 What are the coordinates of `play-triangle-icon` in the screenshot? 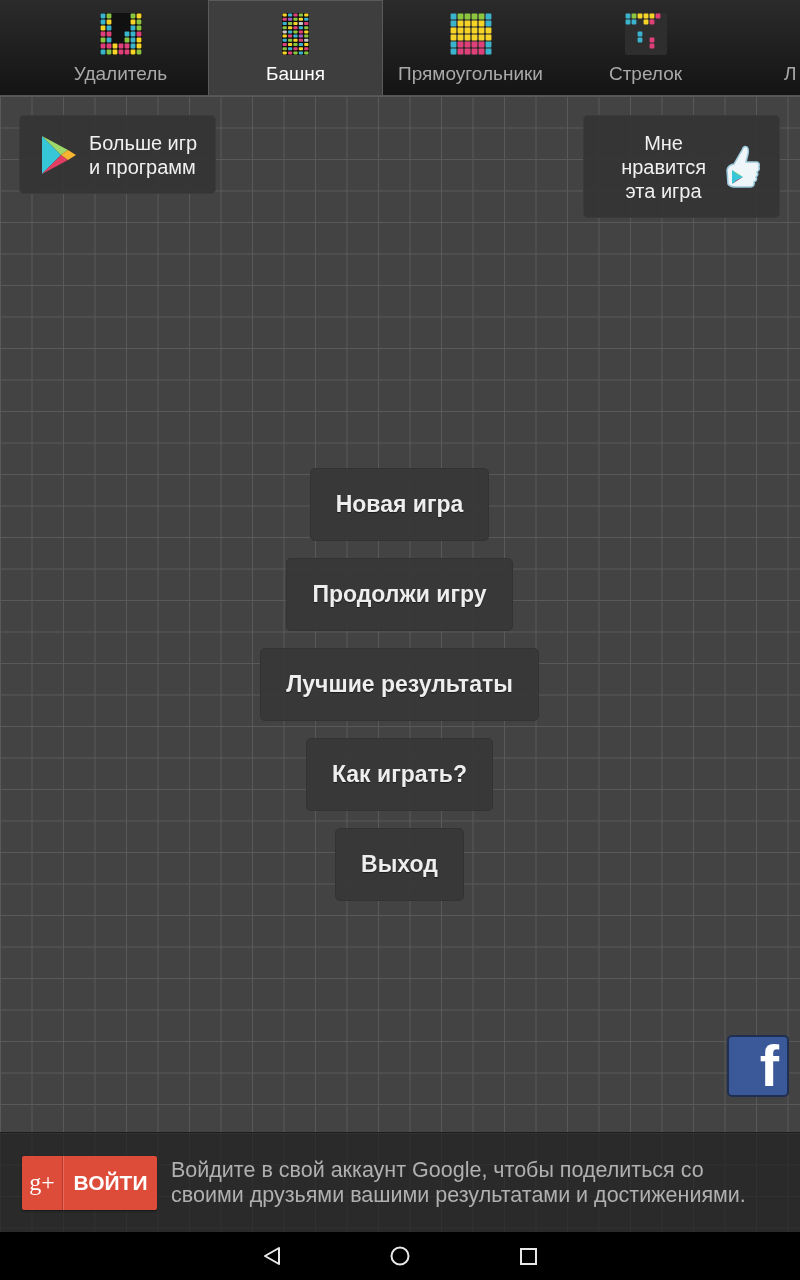 It's located at (59, 154).